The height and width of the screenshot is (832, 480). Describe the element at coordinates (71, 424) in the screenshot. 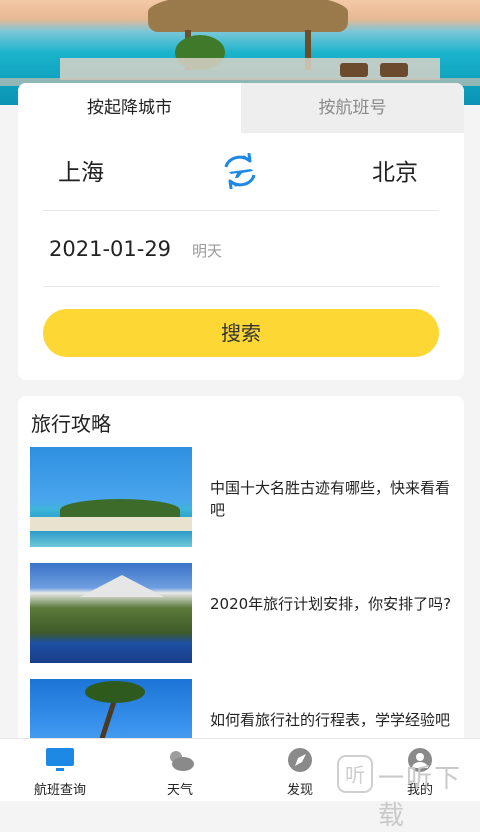

I see `section-title: 旅行攻略` at that location.